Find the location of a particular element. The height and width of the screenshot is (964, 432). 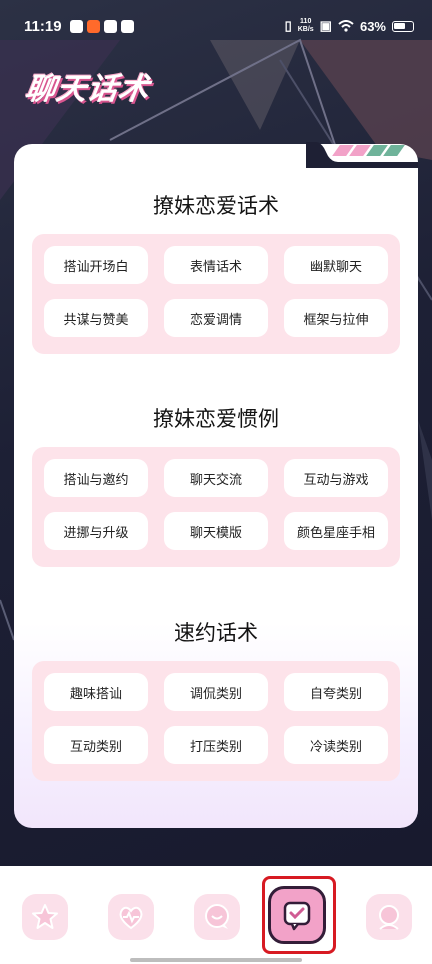

section-title: 撩妹恋爱话术 is located at coordinates (216, 206).